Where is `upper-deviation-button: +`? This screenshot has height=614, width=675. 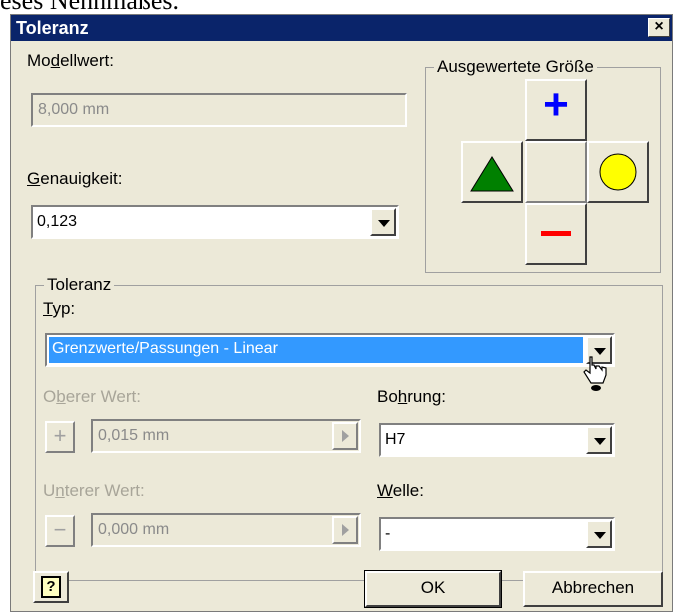 upper-deviation-button: + is located at coordinates (556, 110).